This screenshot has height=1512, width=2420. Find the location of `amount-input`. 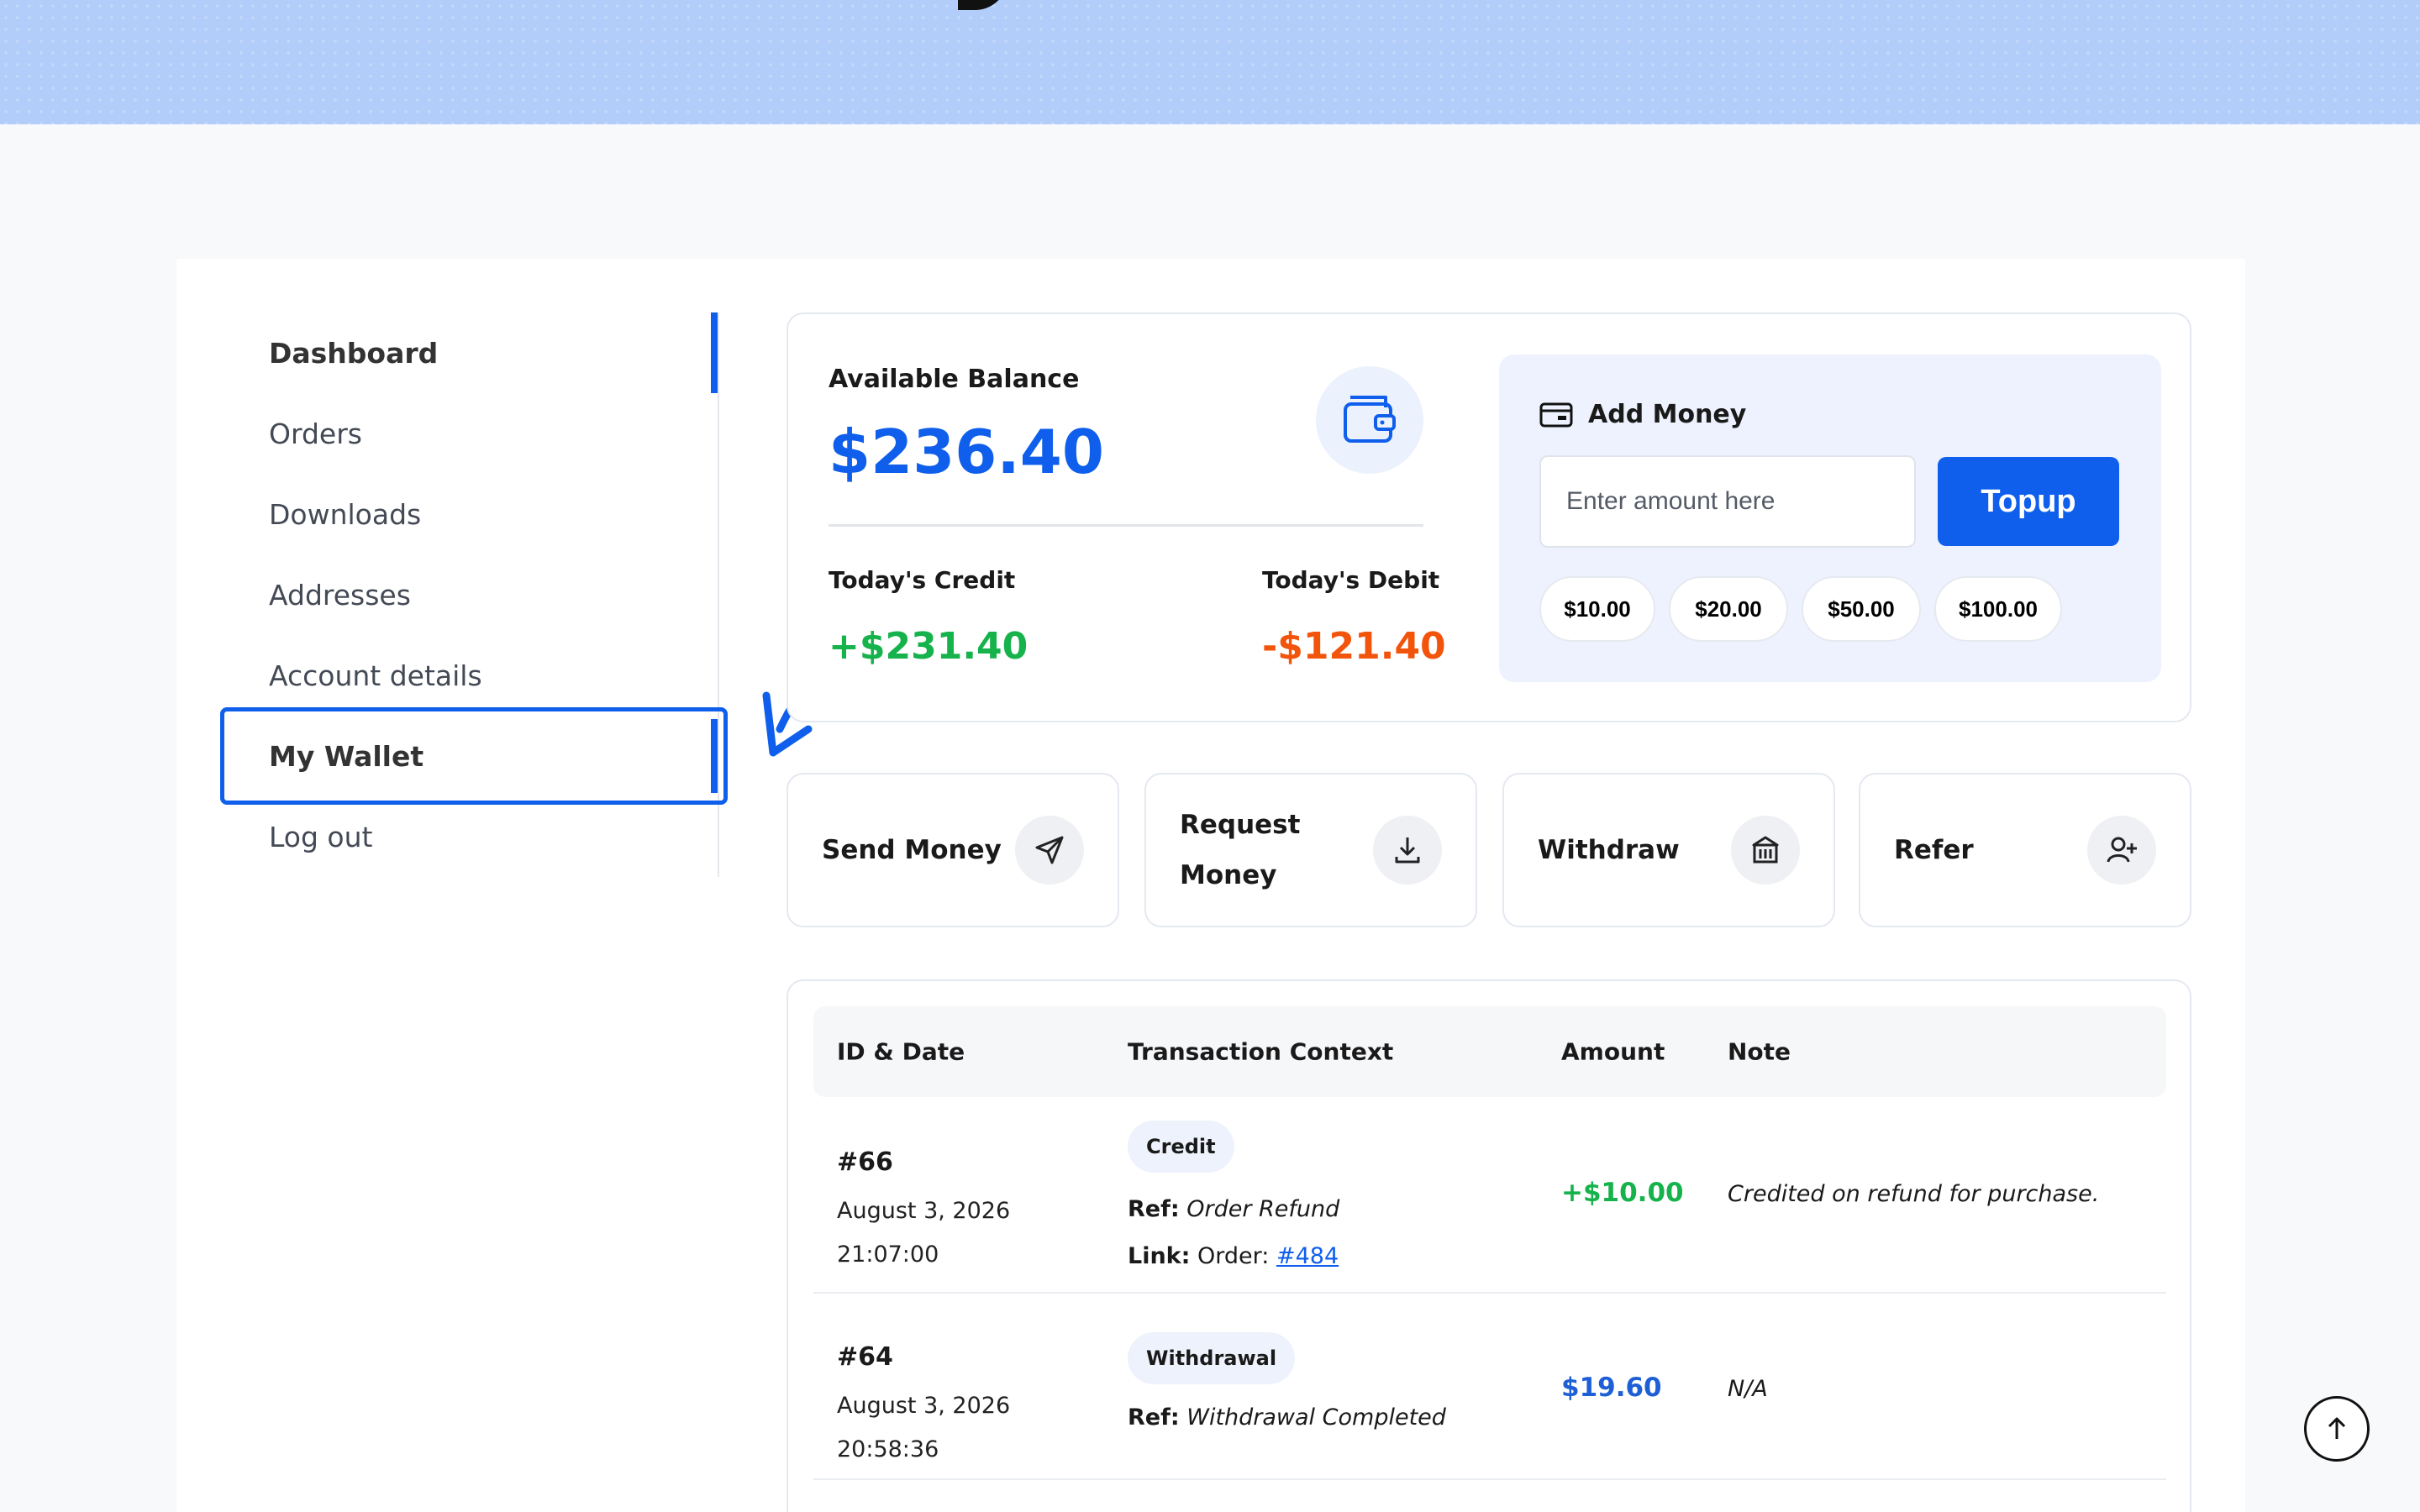

amount-input is located at coordinates (1728, 501).